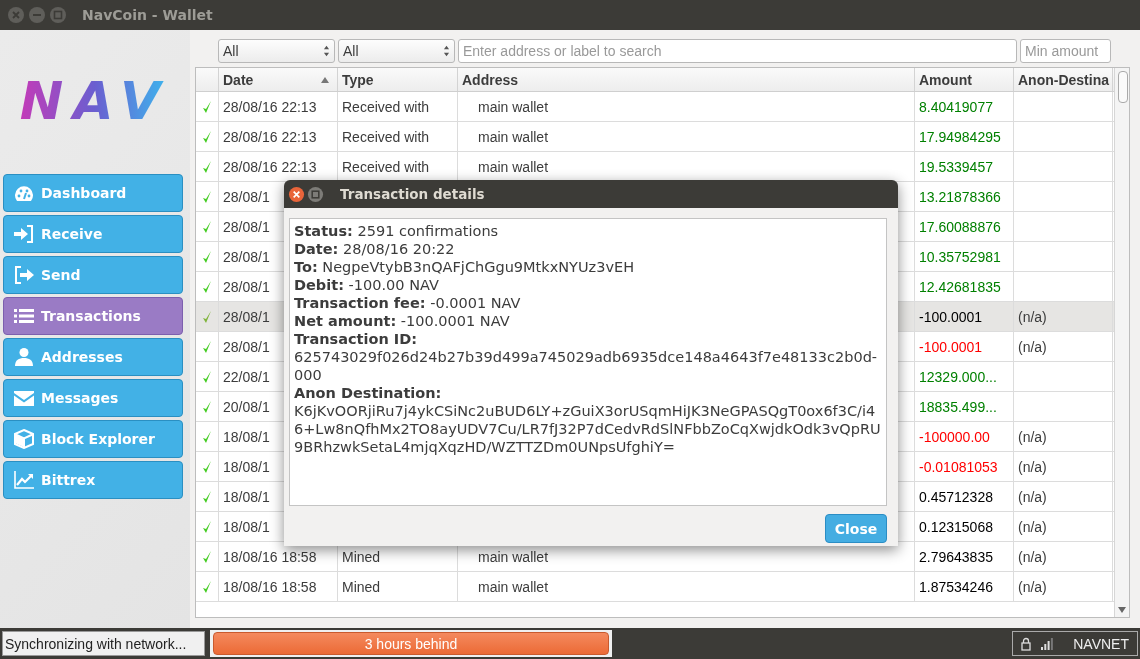 The height and width of the screenshot is (659, 1140). Describe the element at coordinates (960, 136) in the screenshot. I see `amount-text: 17.94984295` at that location.